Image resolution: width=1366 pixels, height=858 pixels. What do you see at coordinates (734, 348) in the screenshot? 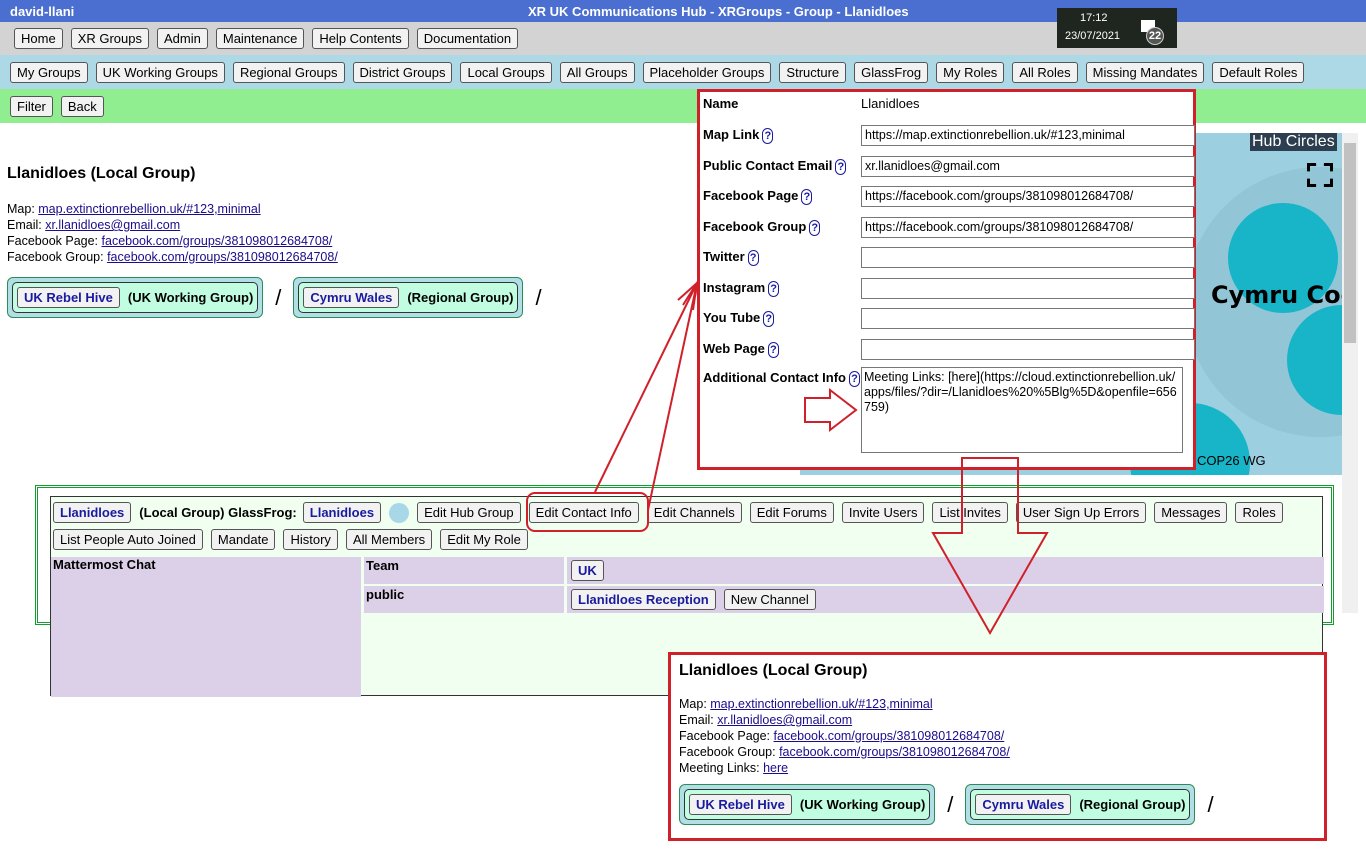
I see `web-page-label-text: Web Page` at bounding box center [734, 348].